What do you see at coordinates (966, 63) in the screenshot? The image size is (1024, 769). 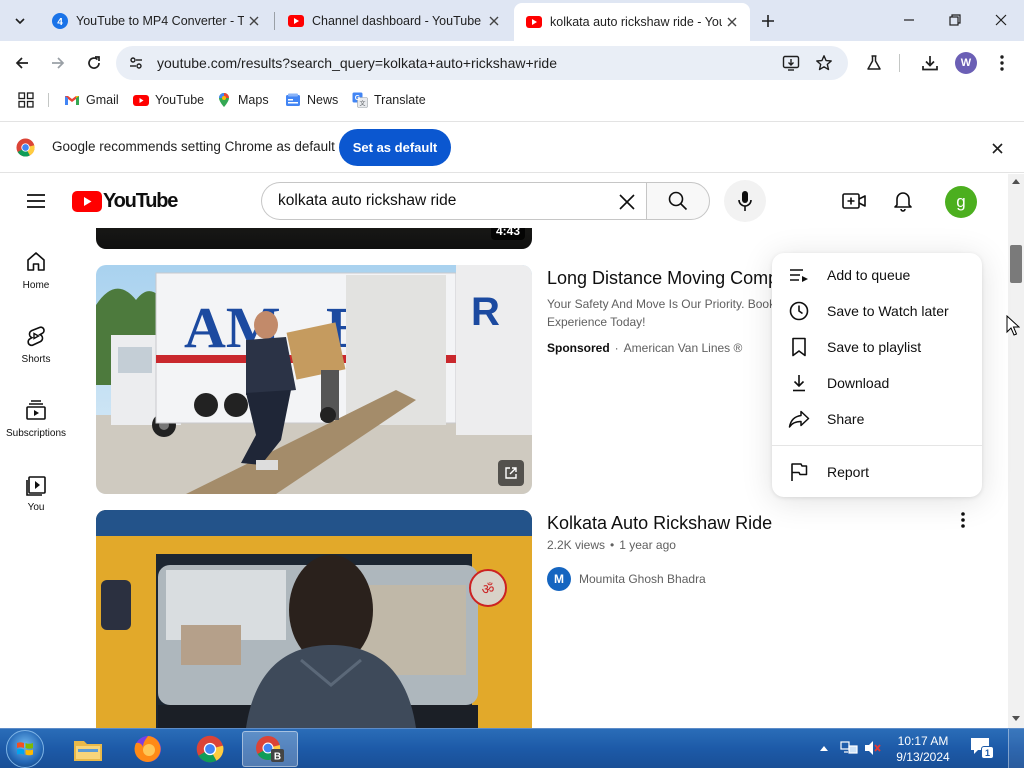 I see `profile-button: W` at bounding box center [966, 63].